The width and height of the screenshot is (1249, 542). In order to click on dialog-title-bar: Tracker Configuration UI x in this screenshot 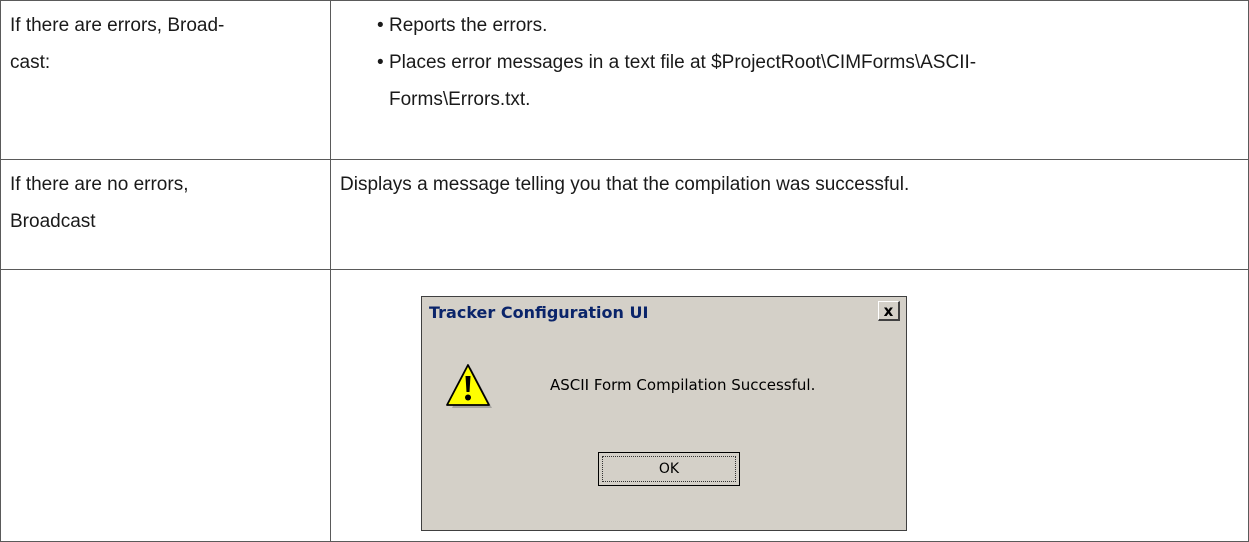, I will do `click(664, 312)`.